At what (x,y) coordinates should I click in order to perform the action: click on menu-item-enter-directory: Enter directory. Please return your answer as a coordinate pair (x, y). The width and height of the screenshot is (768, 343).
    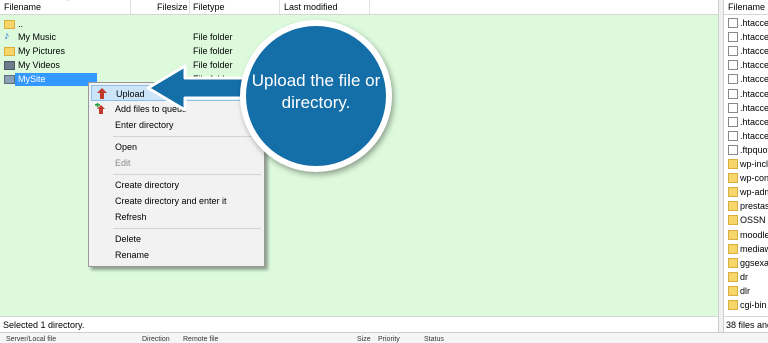
    Looking at the image, I should click on (176, 125).